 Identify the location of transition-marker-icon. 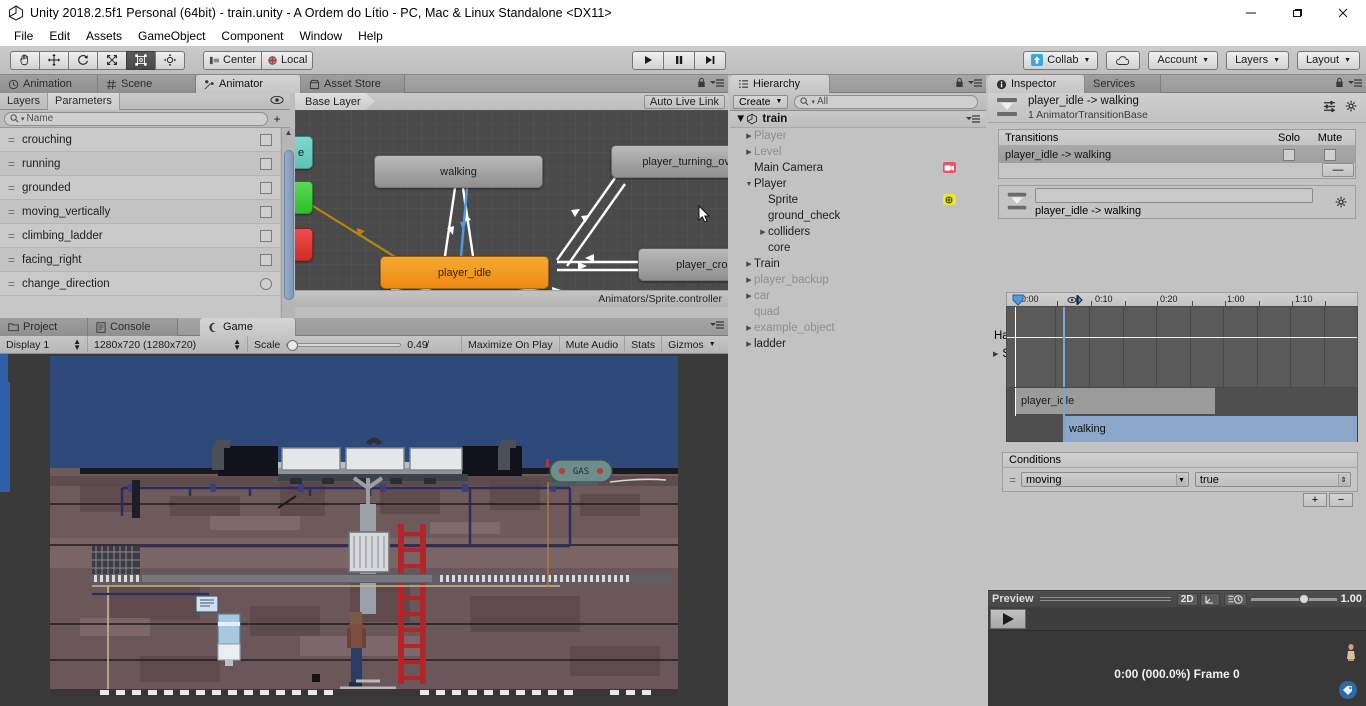
(1076, 300).